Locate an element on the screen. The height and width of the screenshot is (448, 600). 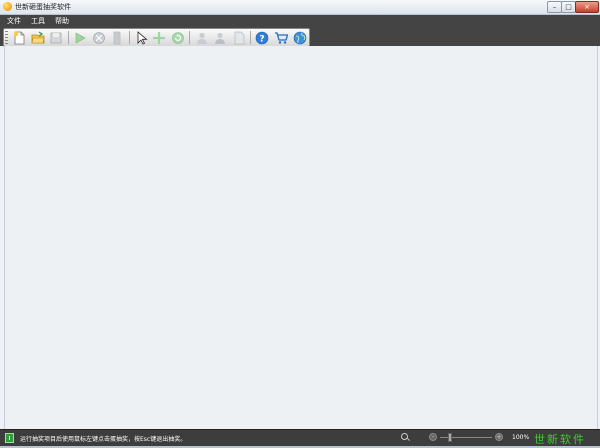
status-message: 运行抽奖项目后使用鼠标左键点击蛋抽奖，按Esc键退出抽奖。 is located at coordinates (103, 439).